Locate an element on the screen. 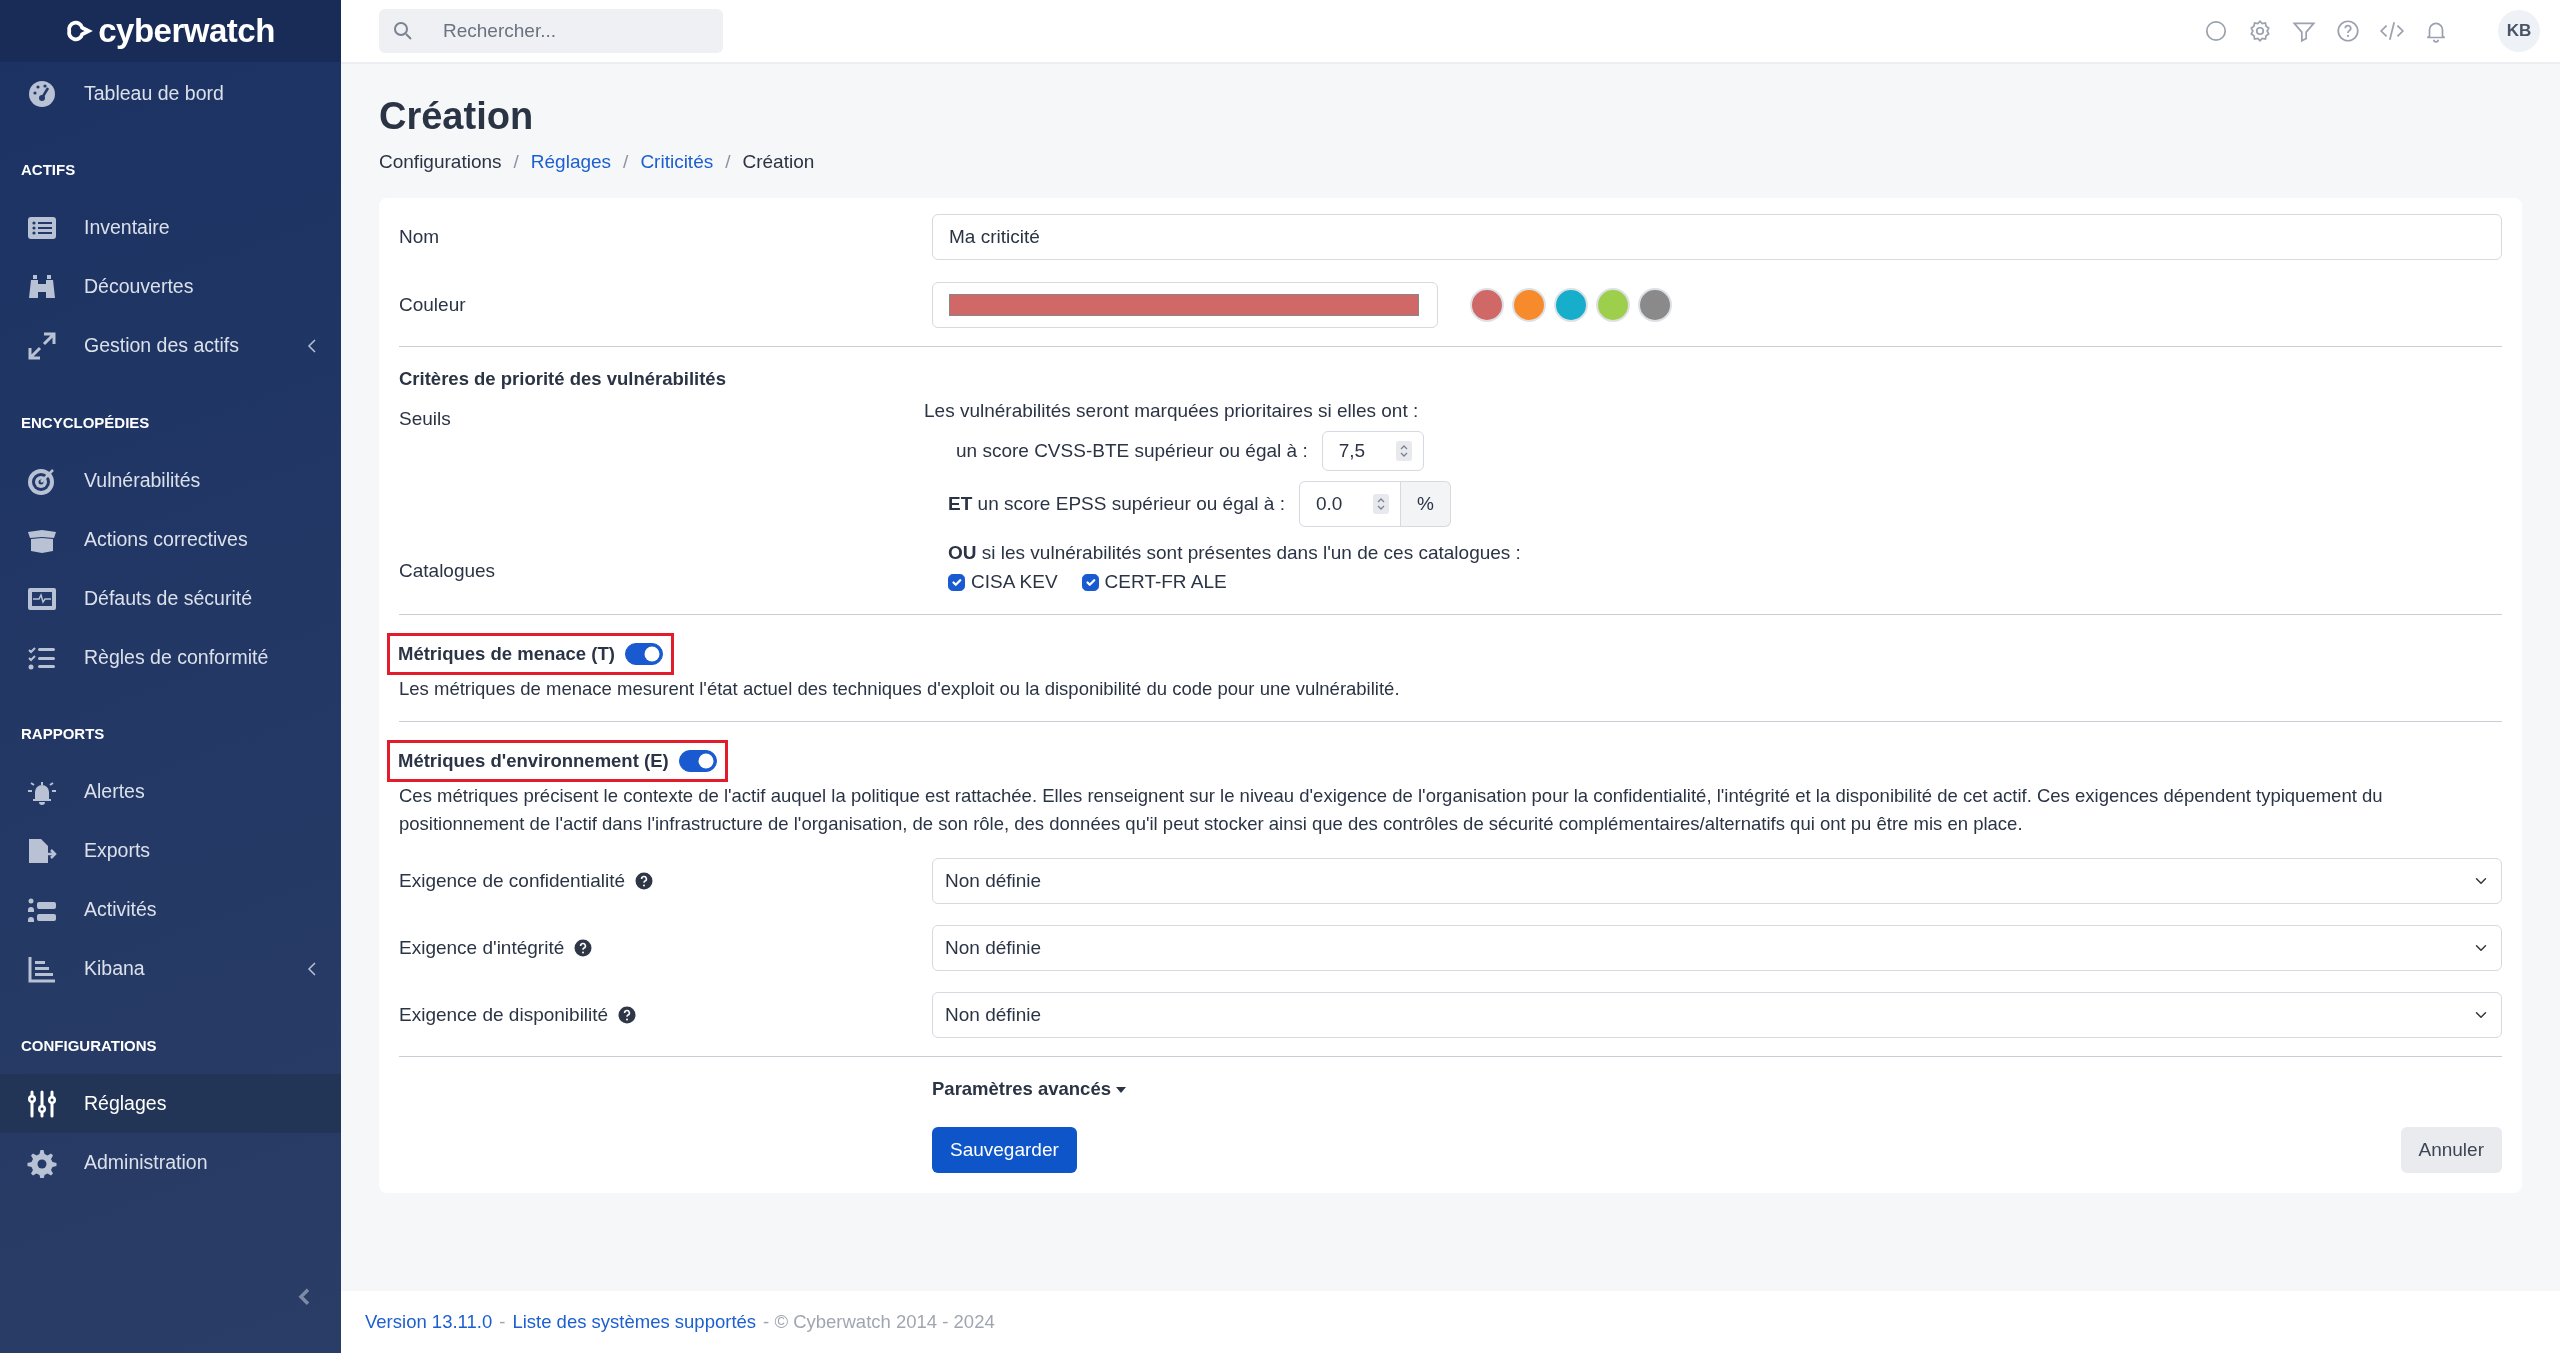  threshold-label: ET un score EPSS supérieur ou égal à : is located at coordinates (1116, 504).